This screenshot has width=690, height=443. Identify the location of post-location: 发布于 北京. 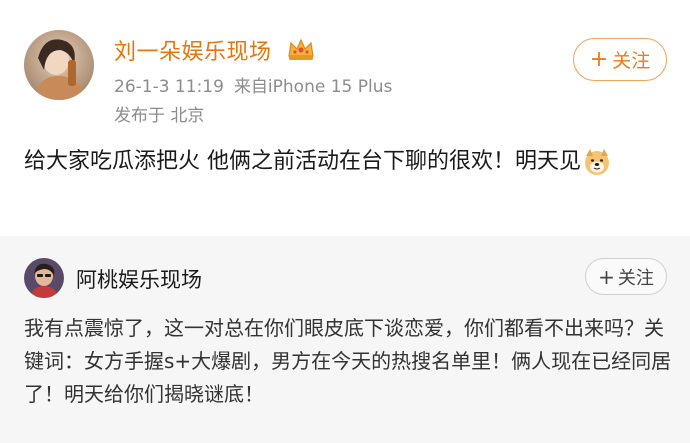
(159, 116).